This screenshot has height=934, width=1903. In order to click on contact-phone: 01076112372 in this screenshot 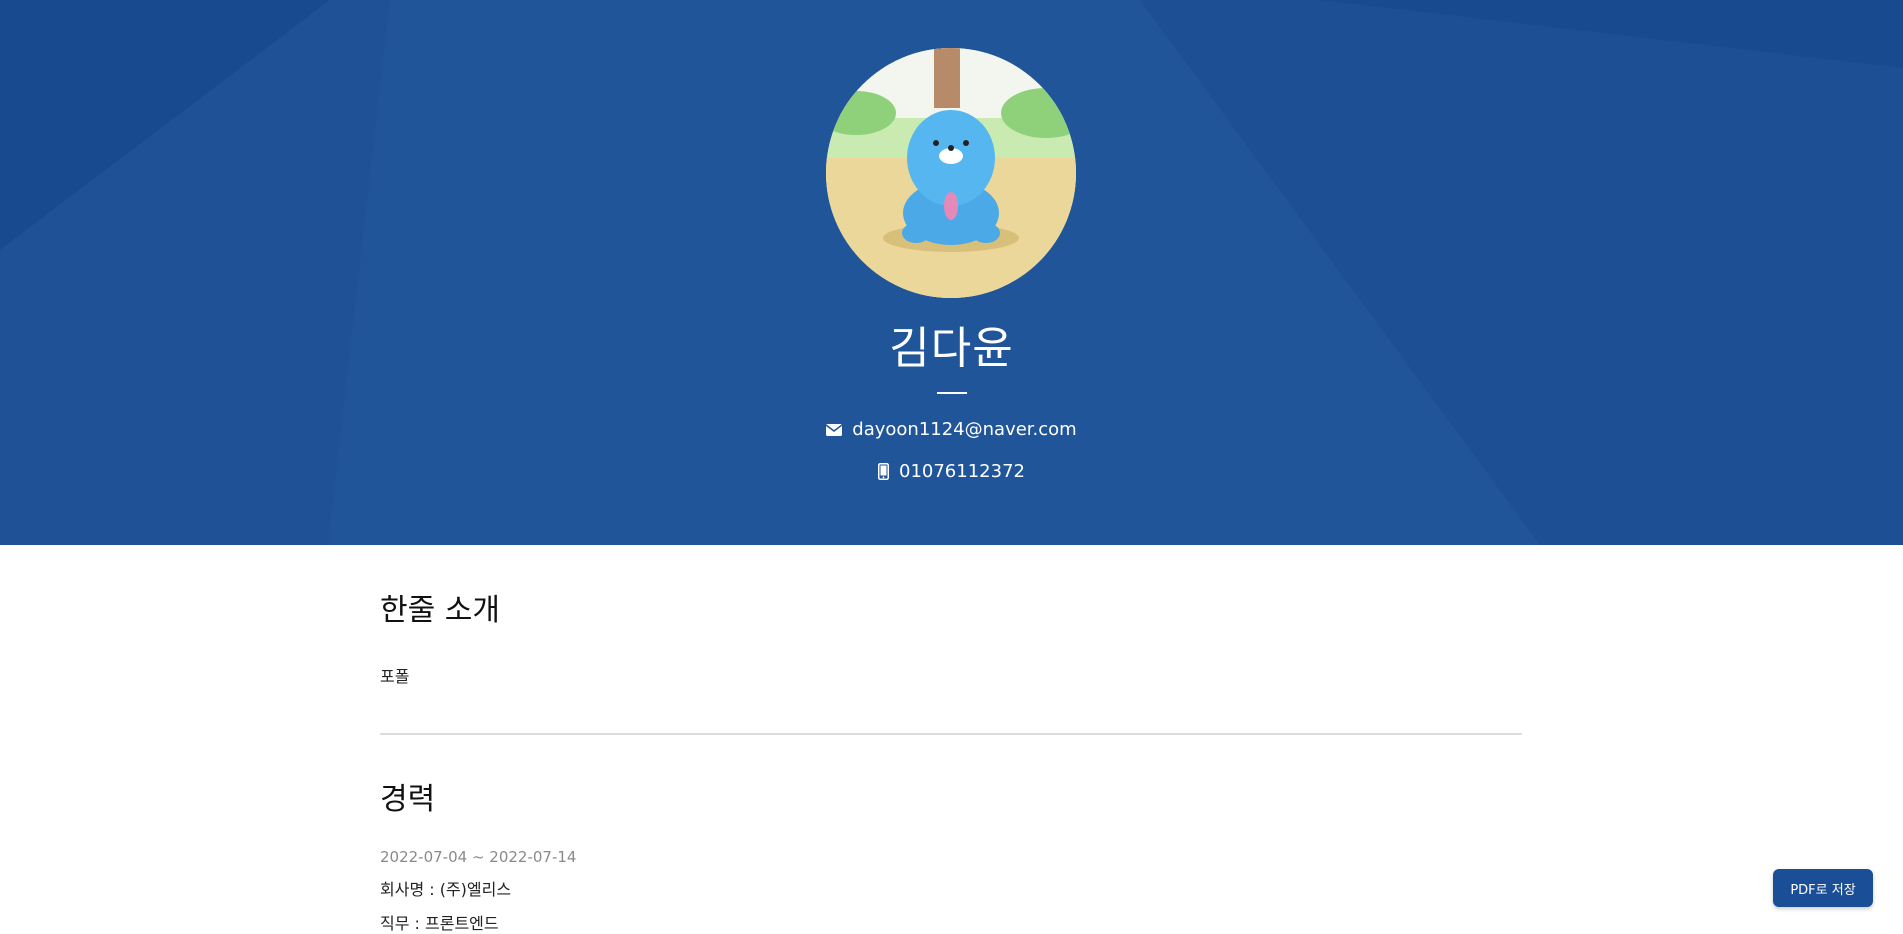, I will do `click(951, 473)`.